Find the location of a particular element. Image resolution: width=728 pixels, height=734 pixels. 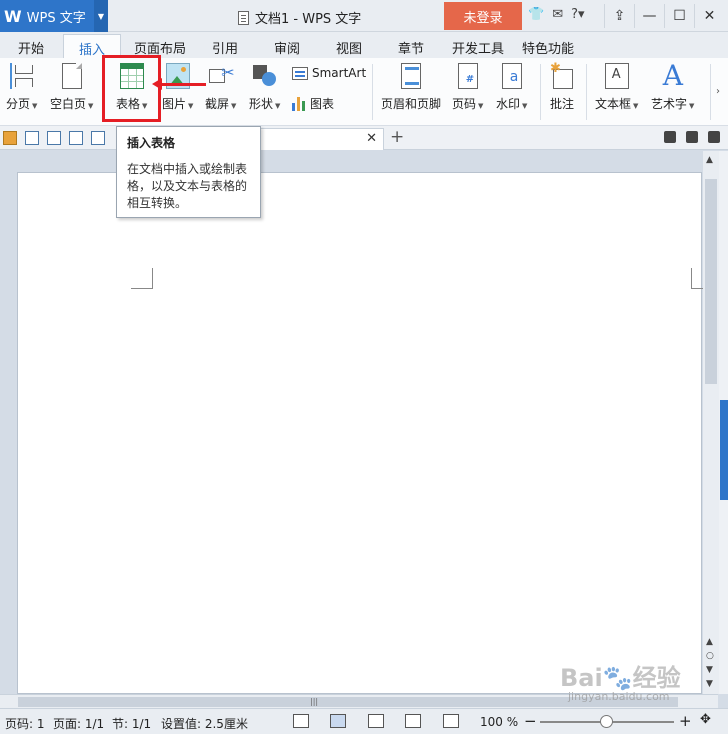

vertical-scroll-thumb is located at coordinates (711, 281).